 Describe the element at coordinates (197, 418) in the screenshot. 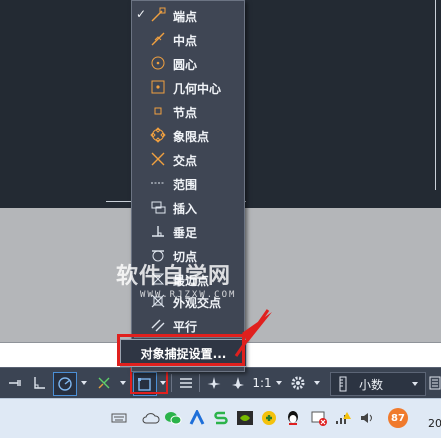

I see `app-a-icon` at that location.